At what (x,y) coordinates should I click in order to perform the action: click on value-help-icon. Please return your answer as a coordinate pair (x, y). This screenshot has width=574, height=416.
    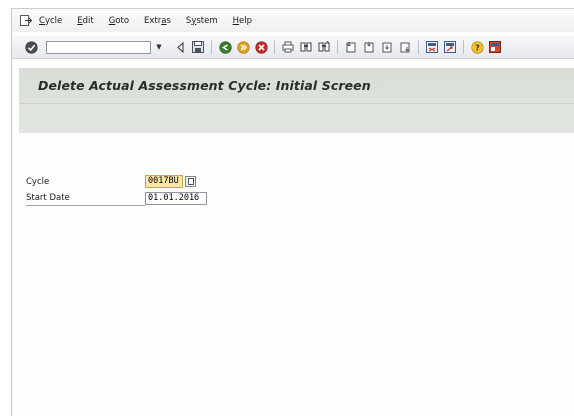
    Looking at the image, I should click on (190, 181).